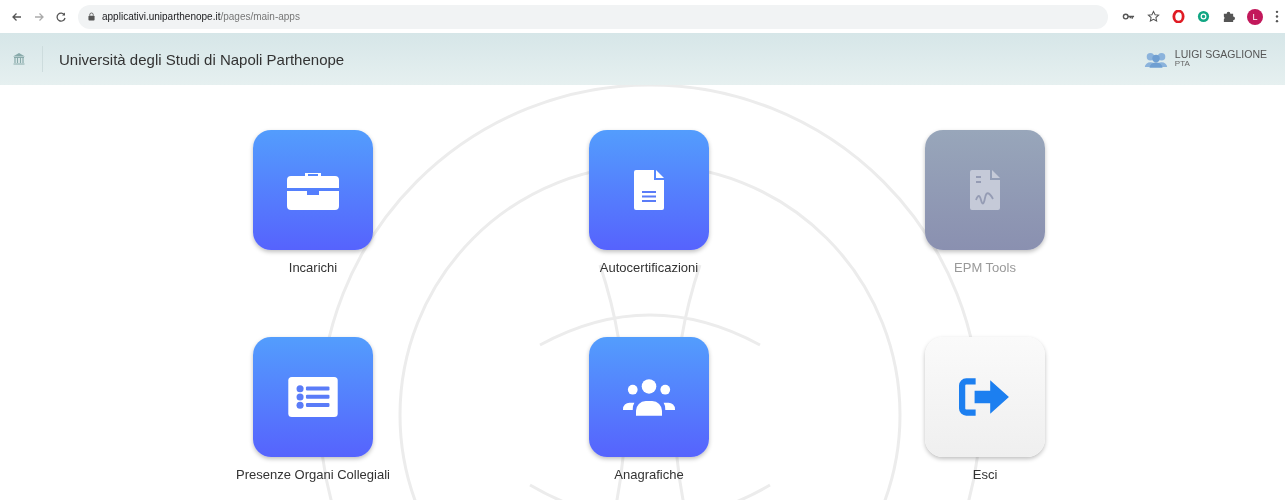  What do you see at coordinates (202, 59) in the screenshot?
I see `site-title: Università degli Studi di Napoli Parthenope` at bounding box center [202, 59].